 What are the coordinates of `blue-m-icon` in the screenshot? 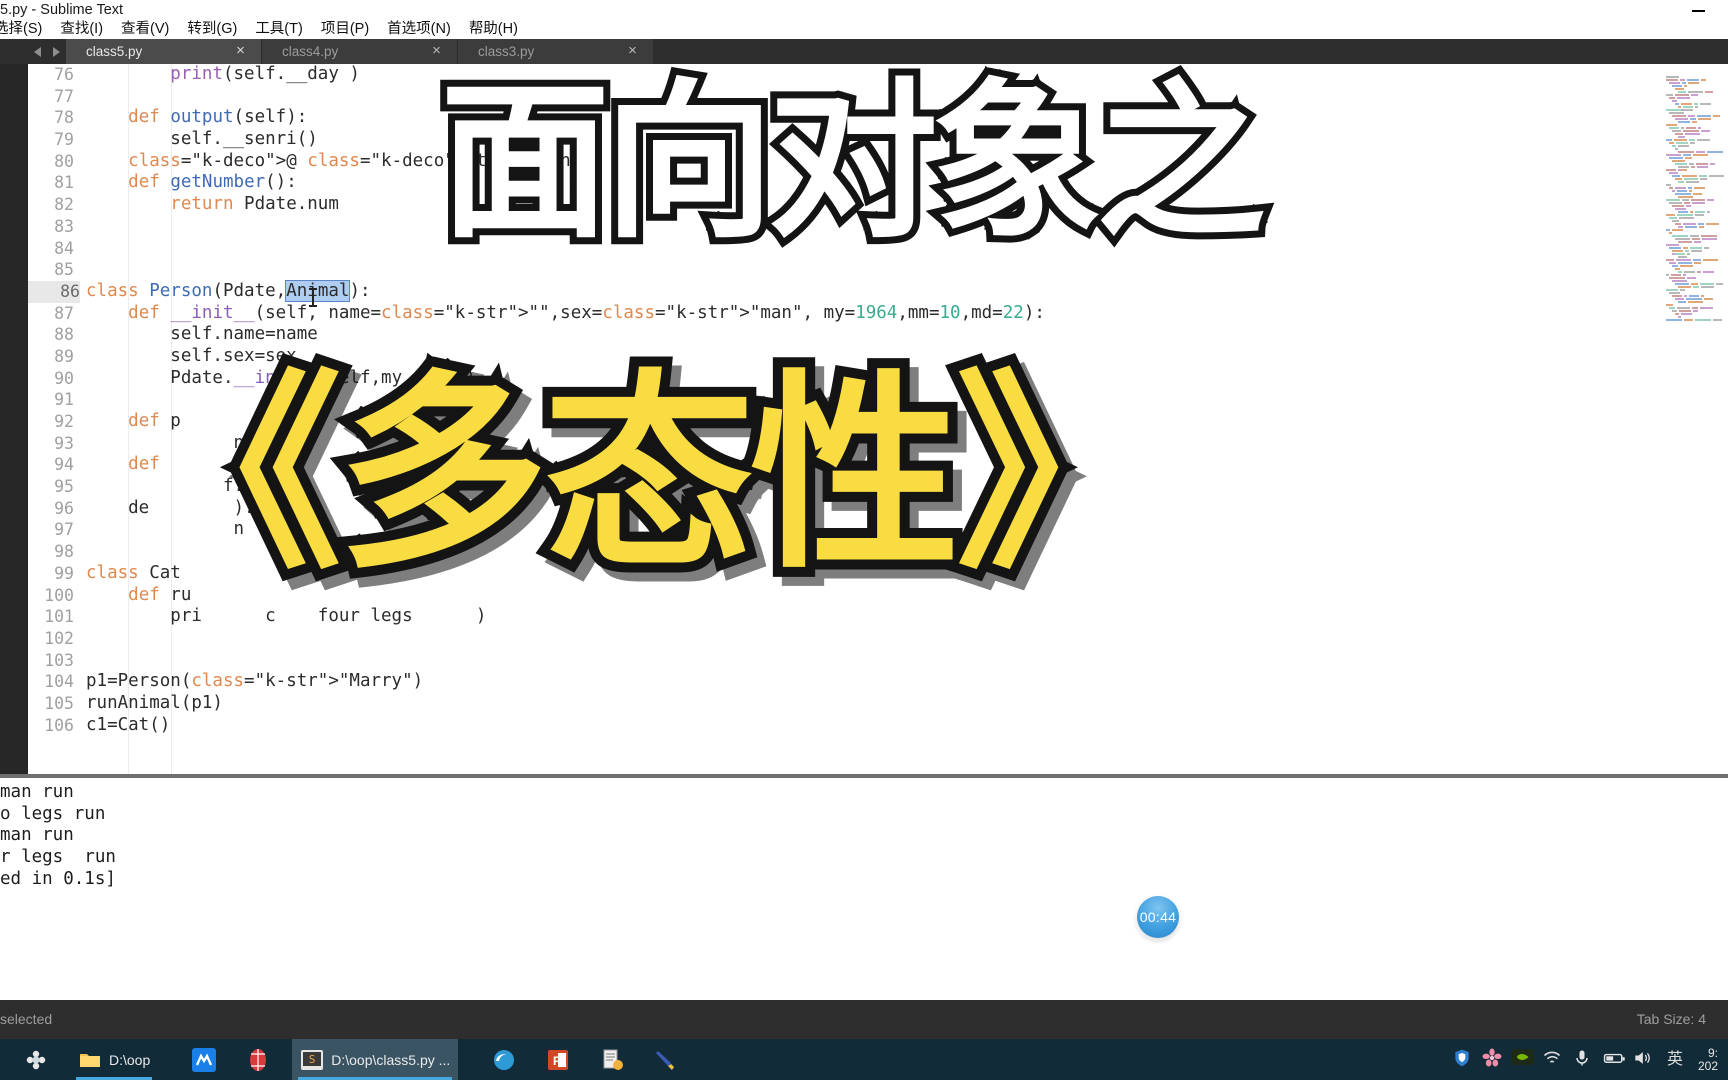 It's located at (204, 1059).